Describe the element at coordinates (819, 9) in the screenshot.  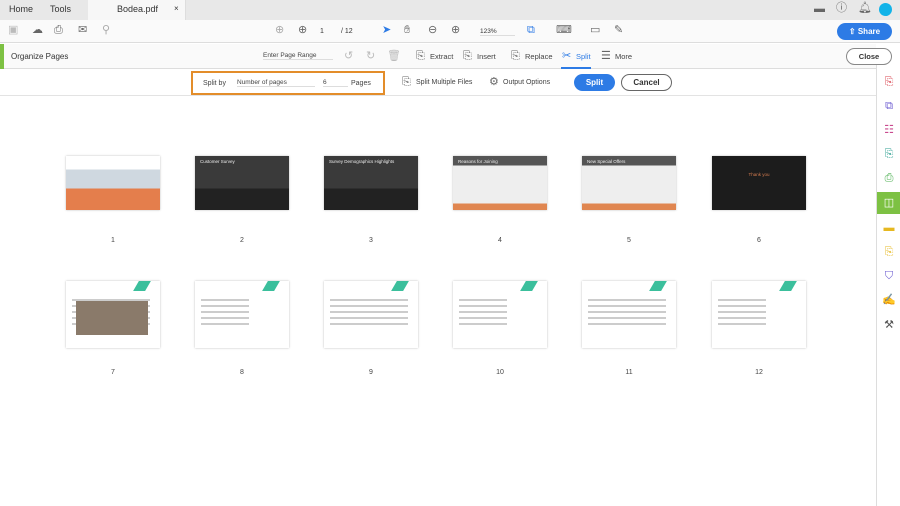
I see `chat-icon: ▬` at that location.